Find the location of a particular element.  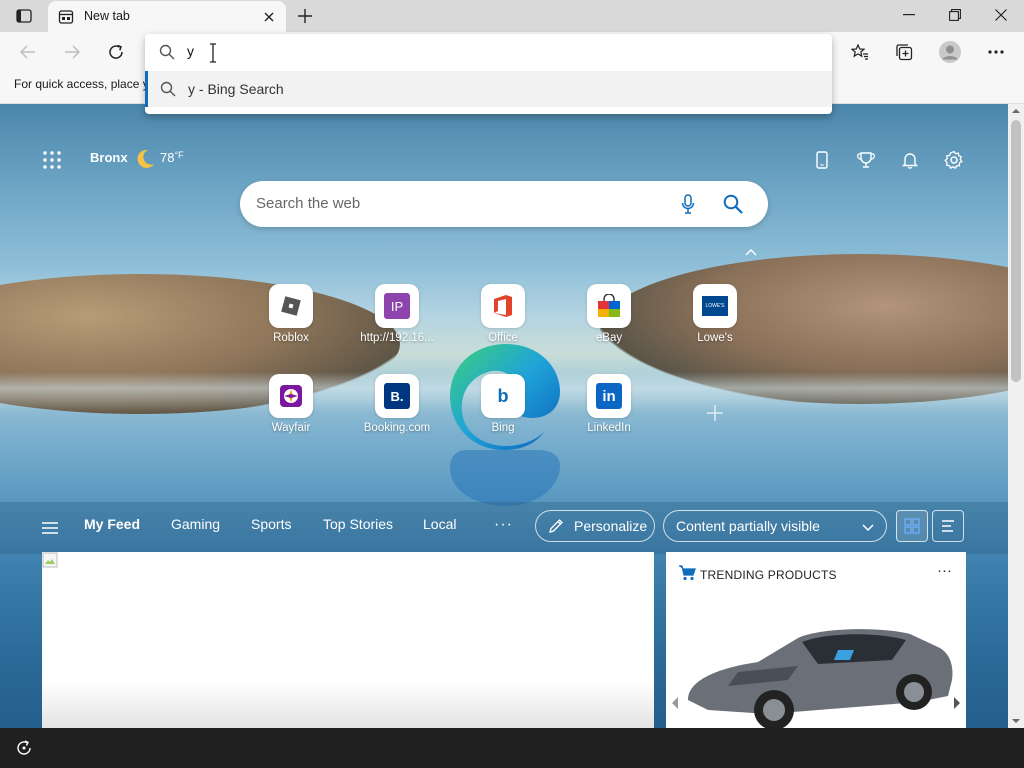

grid-layout-icon is located at coordinates (912, 526).